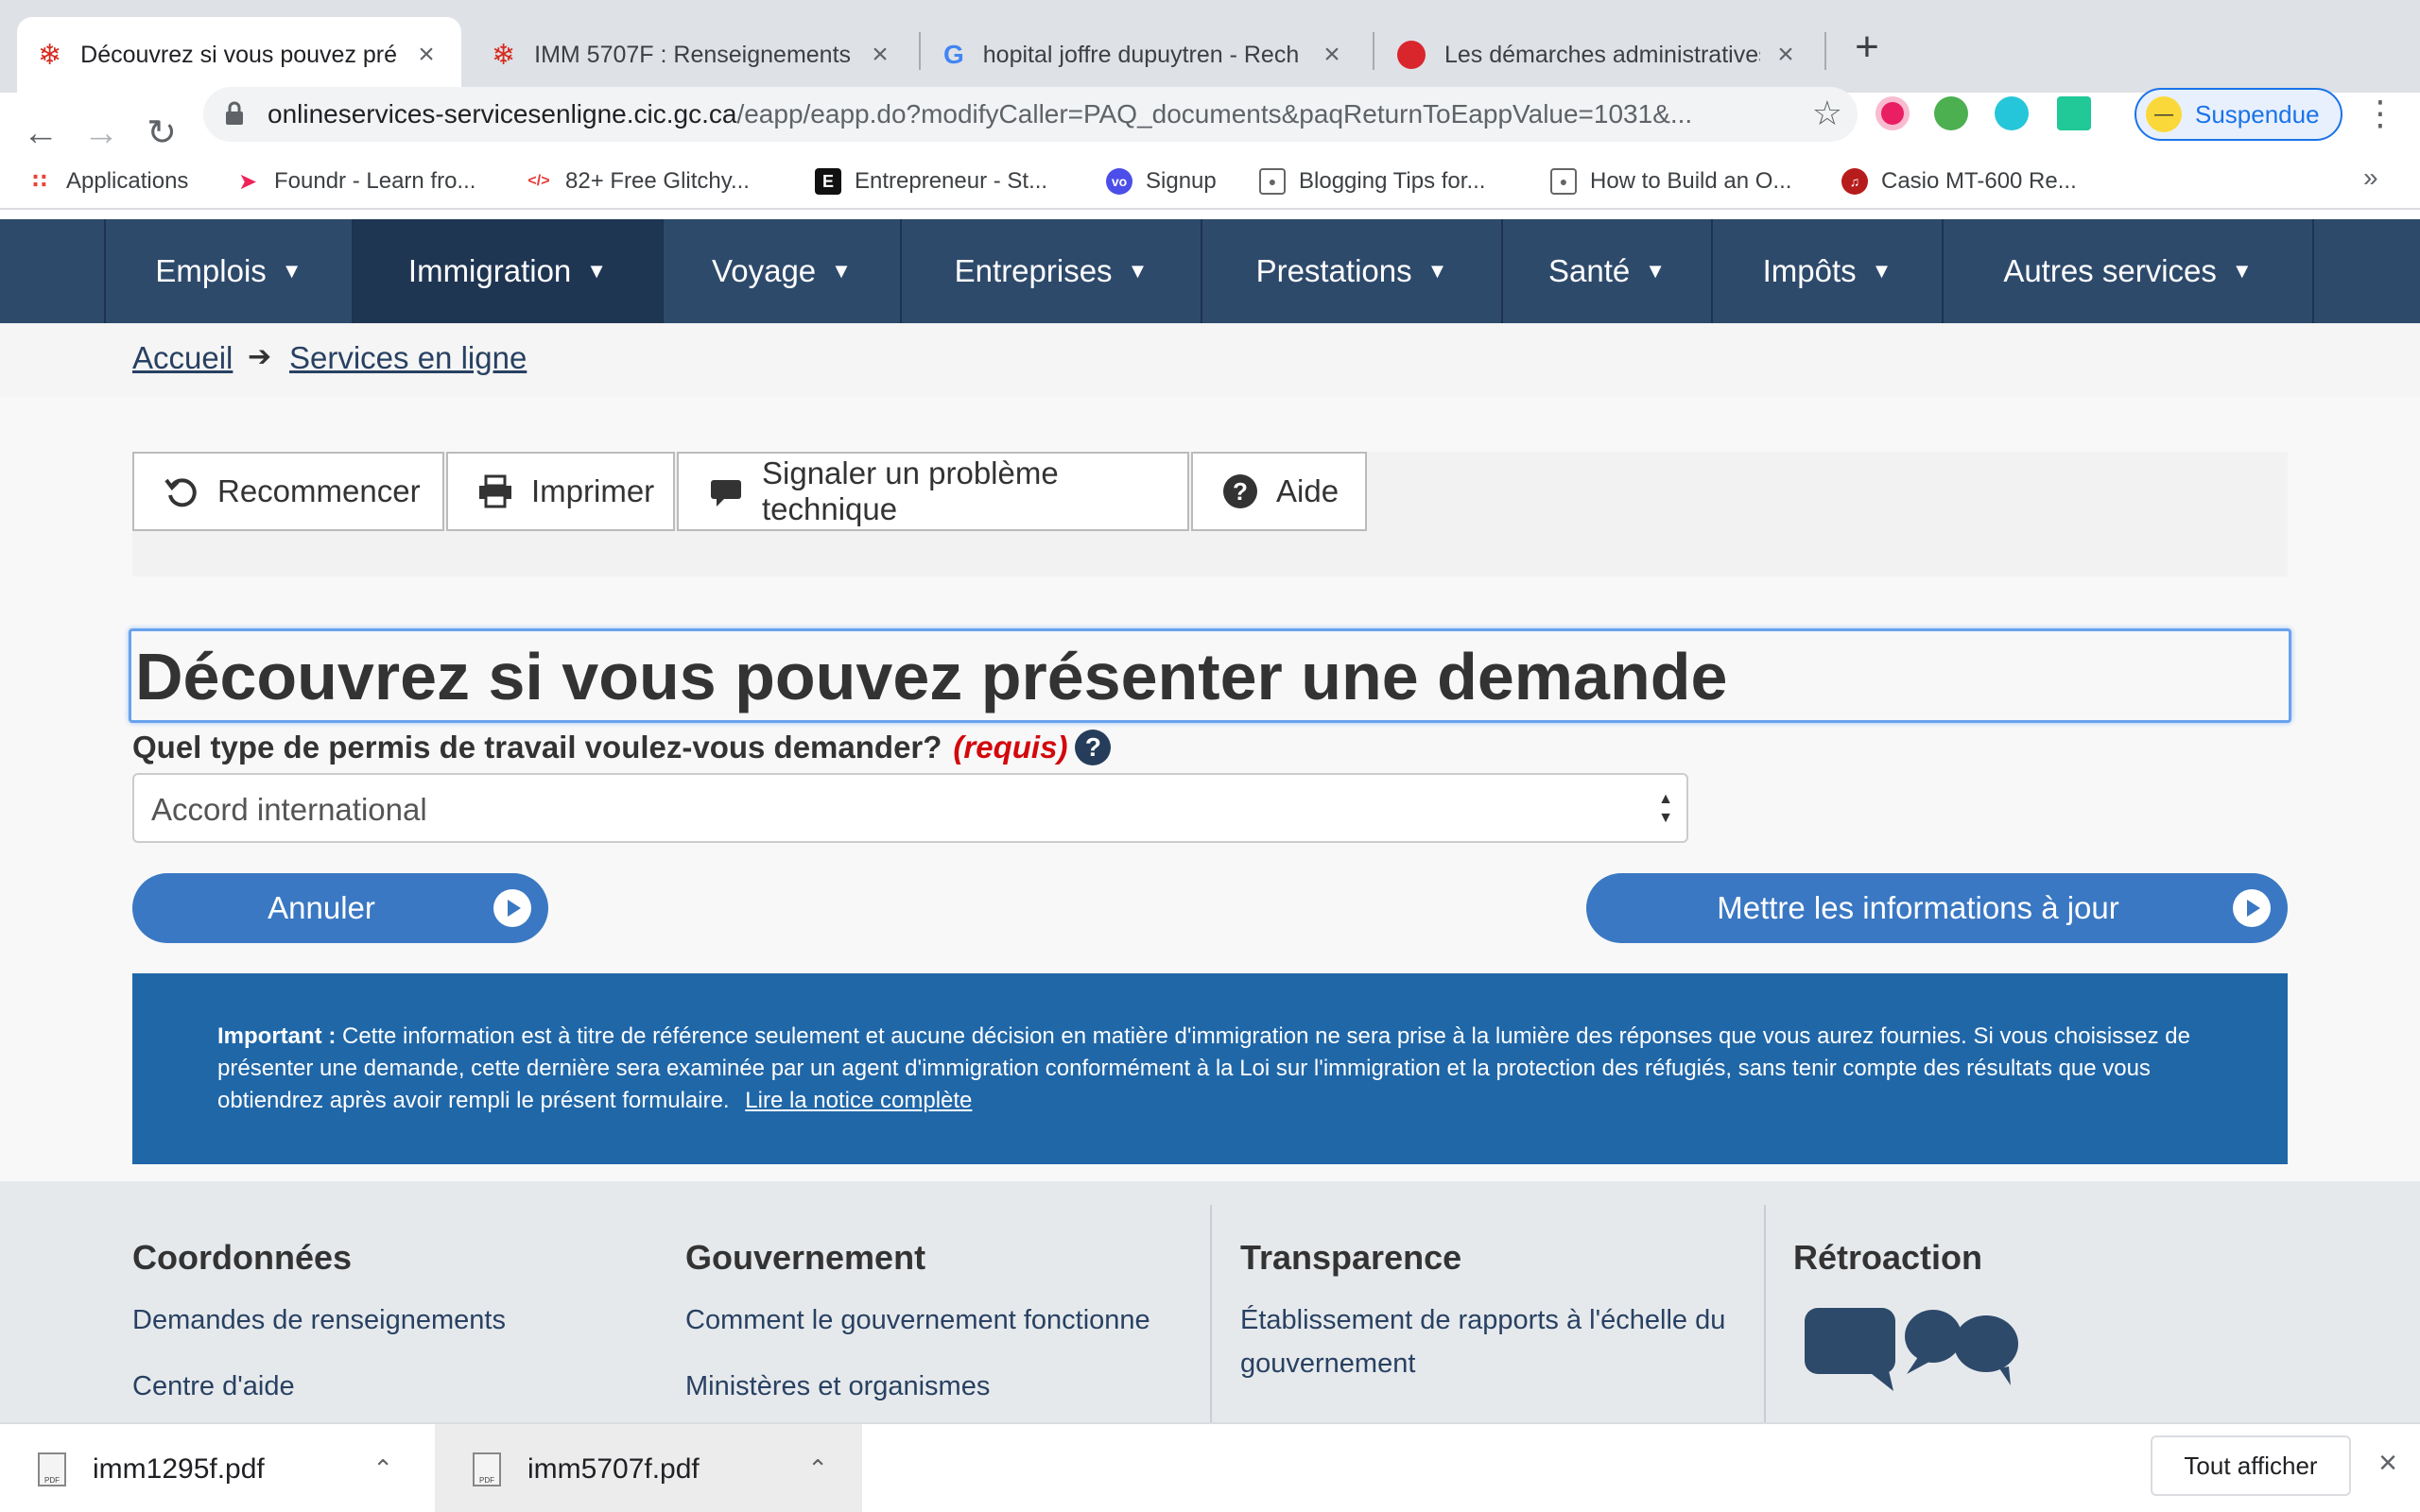 The image size is (2420, 1512). I want to click on bookmark-signup: vo Signup, so click(1161, 181).